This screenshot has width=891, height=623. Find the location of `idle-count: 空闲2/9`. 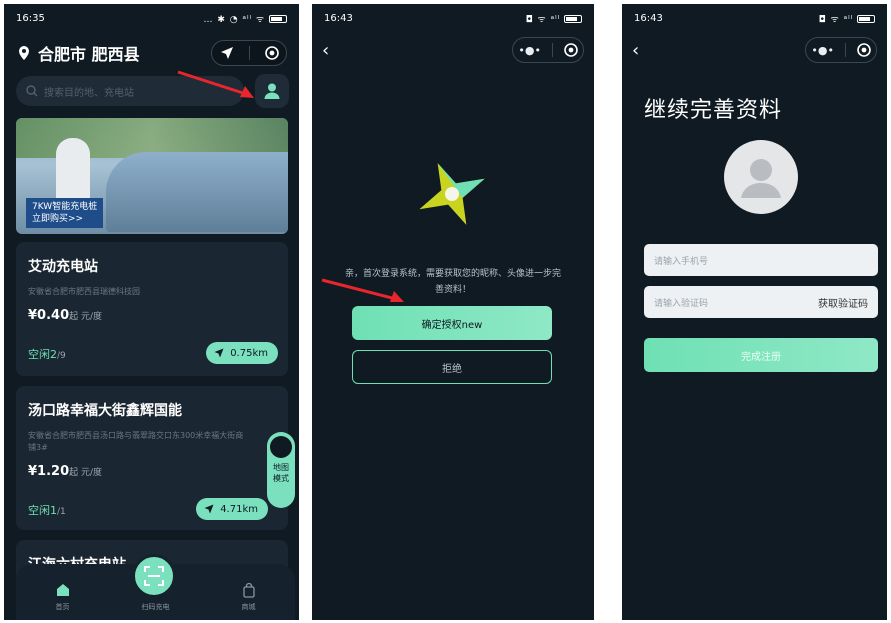

idle-count: 空闲2/9 is located at coordinates (47, 354).